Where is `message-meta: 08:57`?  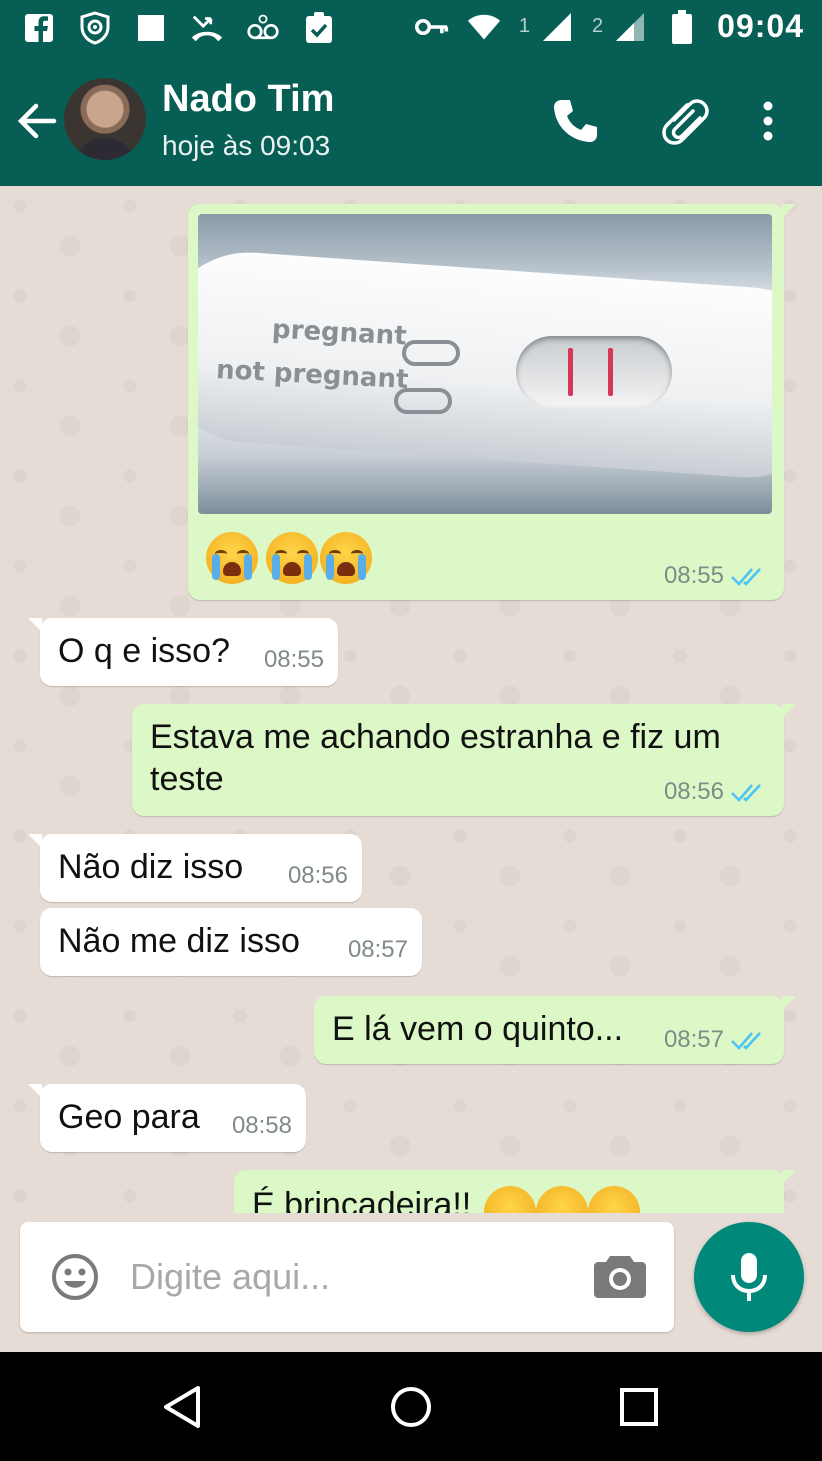 message-meta: 08:57 is located at coordinates (715, 1040).